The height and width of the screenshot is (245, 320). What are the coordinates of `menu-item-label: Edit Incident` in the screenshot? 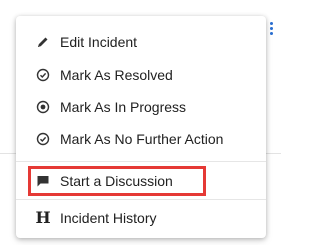 It's located at (99, 42).